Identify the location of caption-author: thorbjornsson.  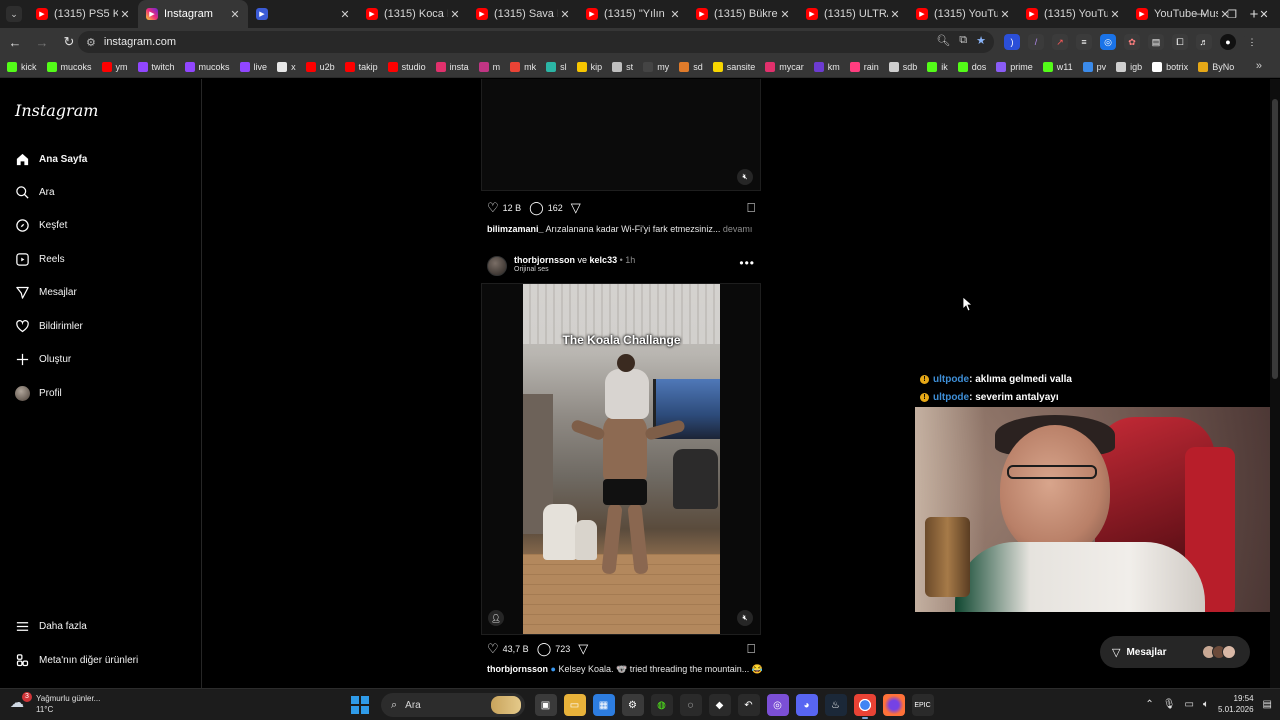
(517, 669).